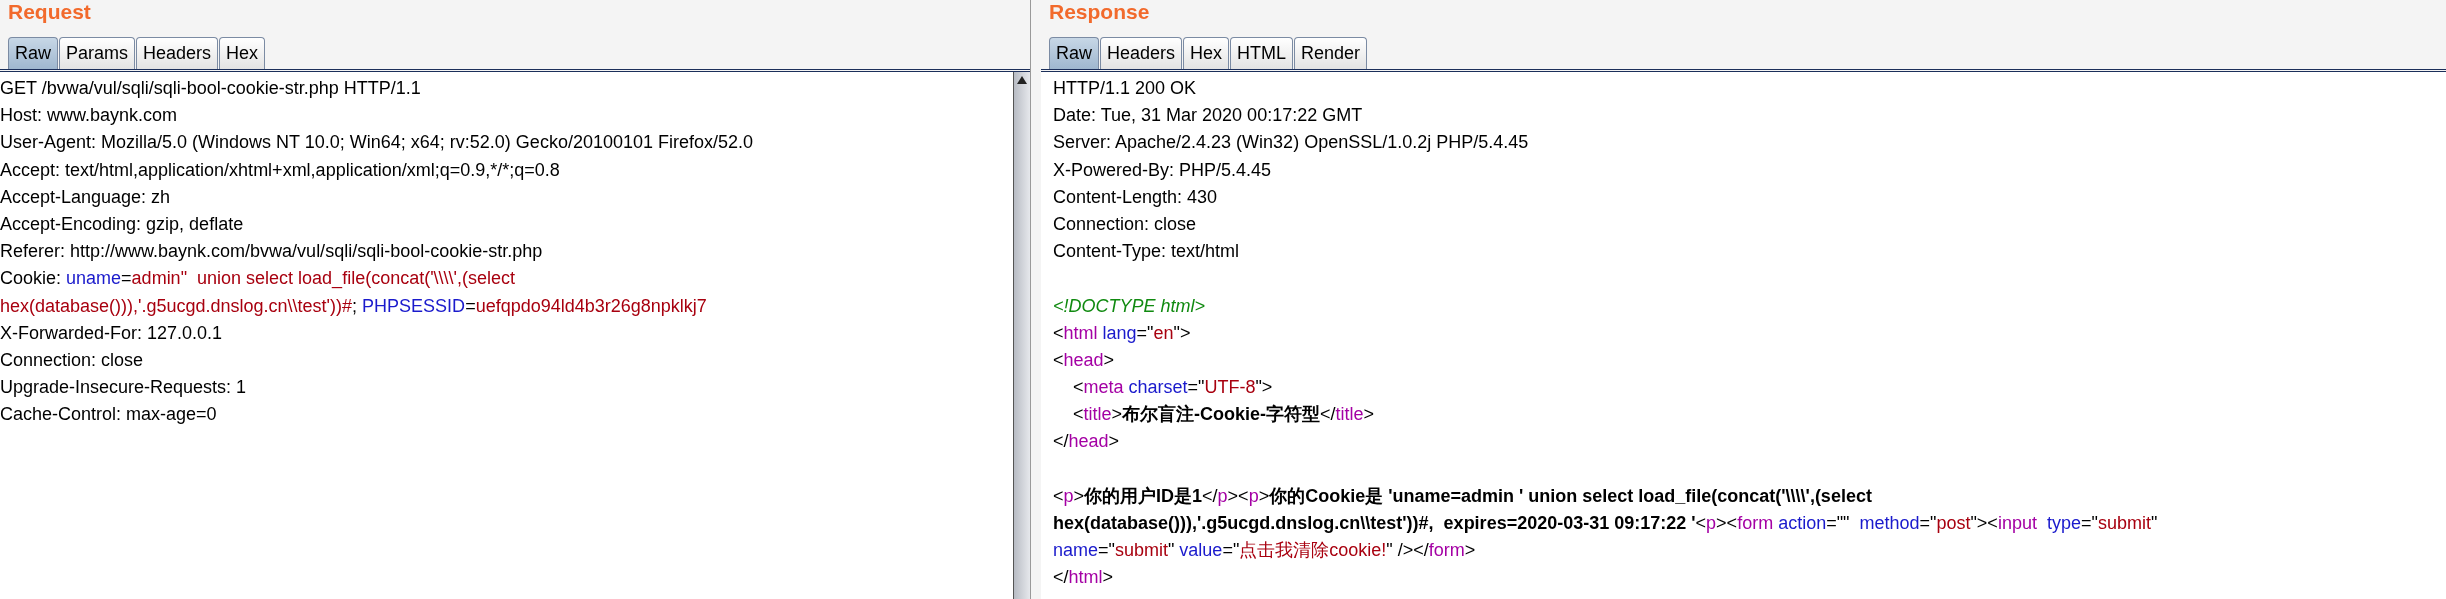 This screenshot has height=599, width=2446. I want to click on code-line: <head>, so click(1084, 360).